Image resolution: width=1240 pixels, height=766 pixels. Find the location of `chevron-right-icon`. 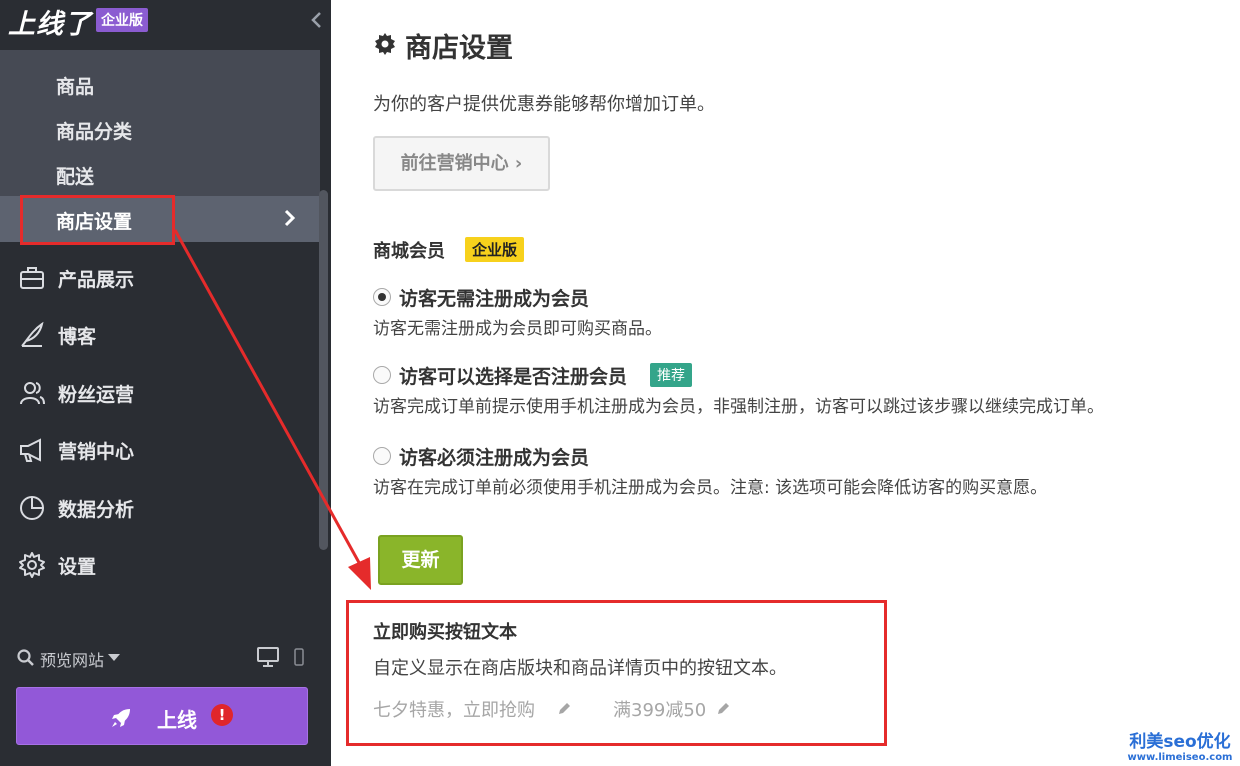

chevron-right-icon is located at coordinates (290, 218).